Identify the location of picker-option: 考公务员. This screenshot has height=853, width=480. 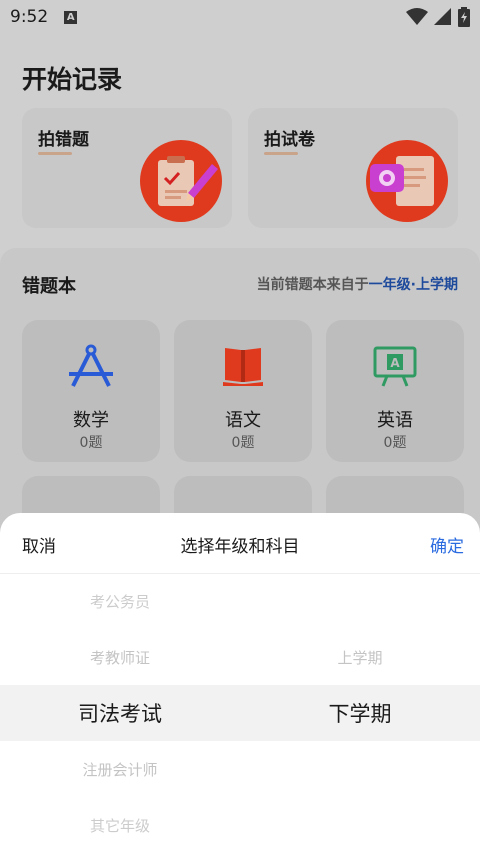
(120, 601).